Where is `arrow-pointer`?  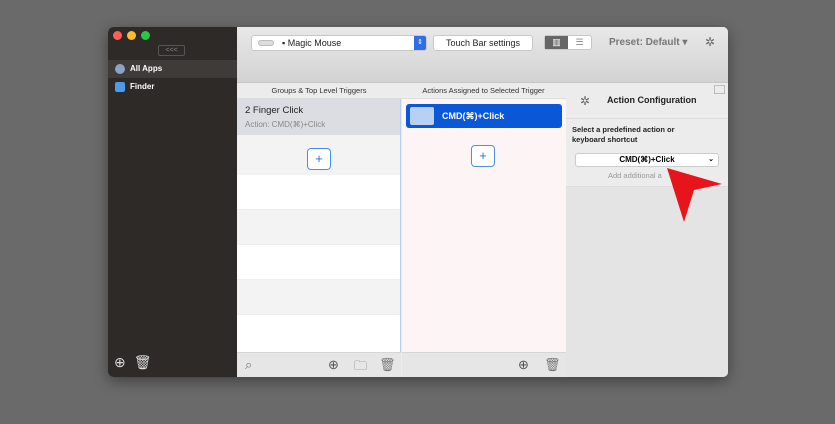 arrow-pointer is located at coordinates (694, 195).